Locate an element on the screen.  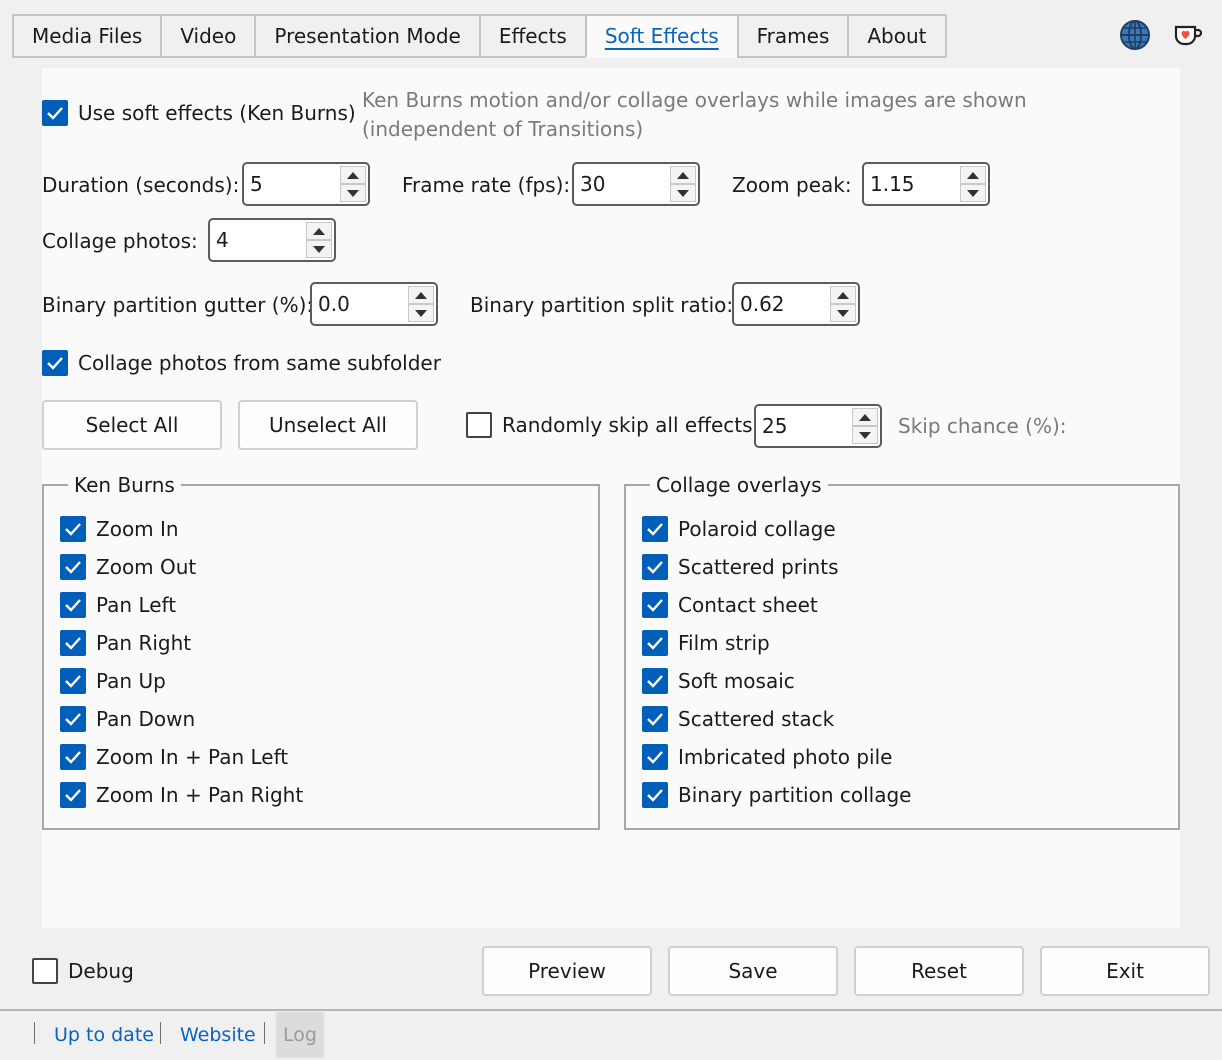
checkbox-label: Zoom In + Pan Left is located at coordinates (192, 757).